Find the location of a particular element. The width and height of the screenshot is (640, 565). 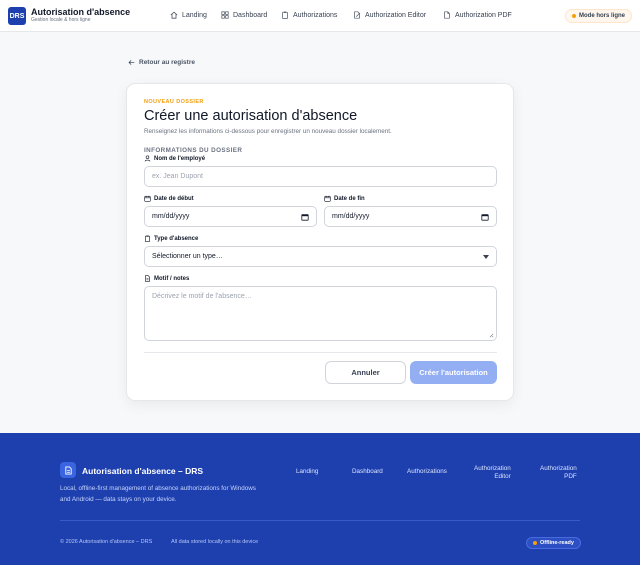

edit-document-icon is located at coordinates (357, 15).